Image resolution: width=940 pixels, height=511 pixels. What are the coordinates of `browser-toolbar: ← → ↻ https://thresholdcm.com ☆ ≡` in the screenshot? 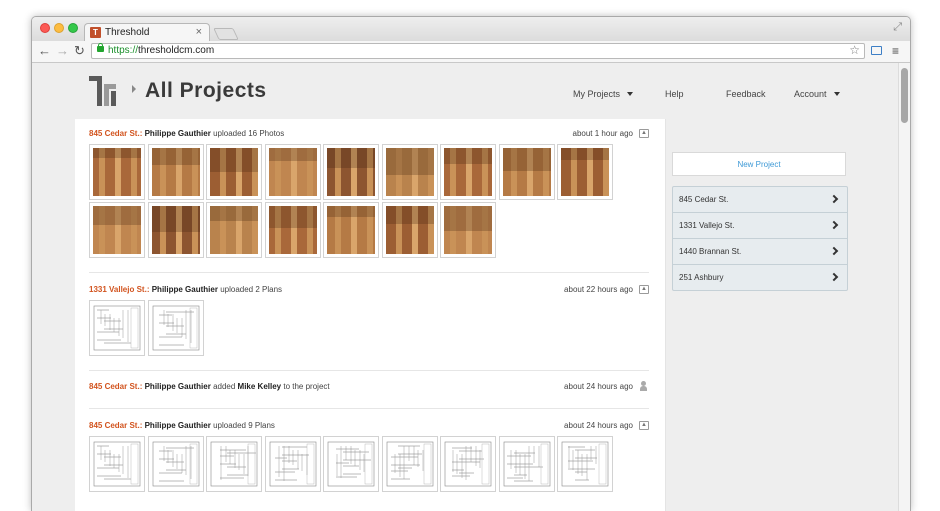 It's located at (471, 52).